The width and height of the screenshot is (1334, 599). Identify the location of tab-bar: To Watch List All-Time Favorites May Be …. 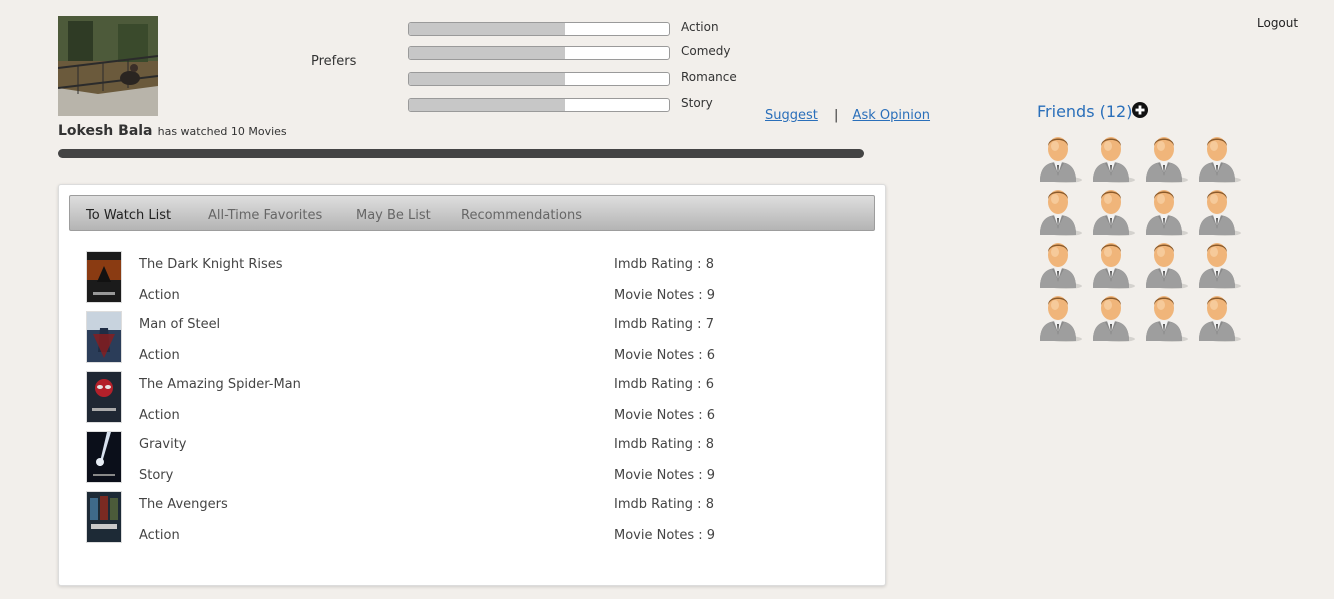
(472, 213).